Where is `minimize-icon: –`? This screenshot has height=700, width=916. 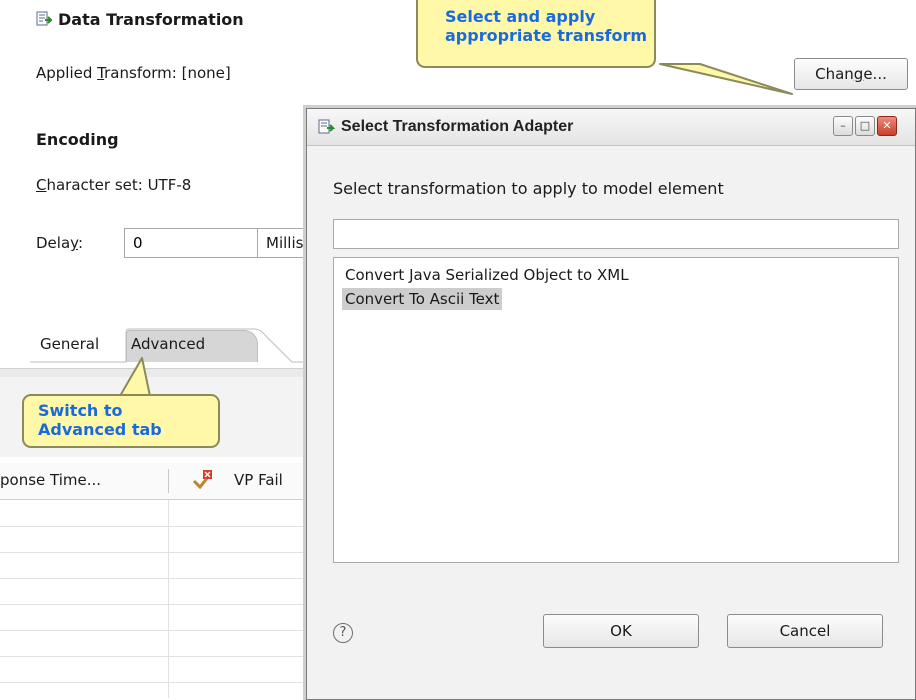 minimize-icon: – is located at coordinates (843, 126).